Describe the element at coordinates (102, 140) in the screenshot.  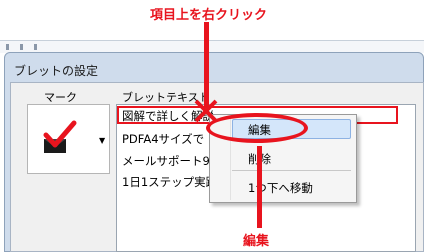
I see `mark-dropdown-arrow-icon: ▼` at that location.